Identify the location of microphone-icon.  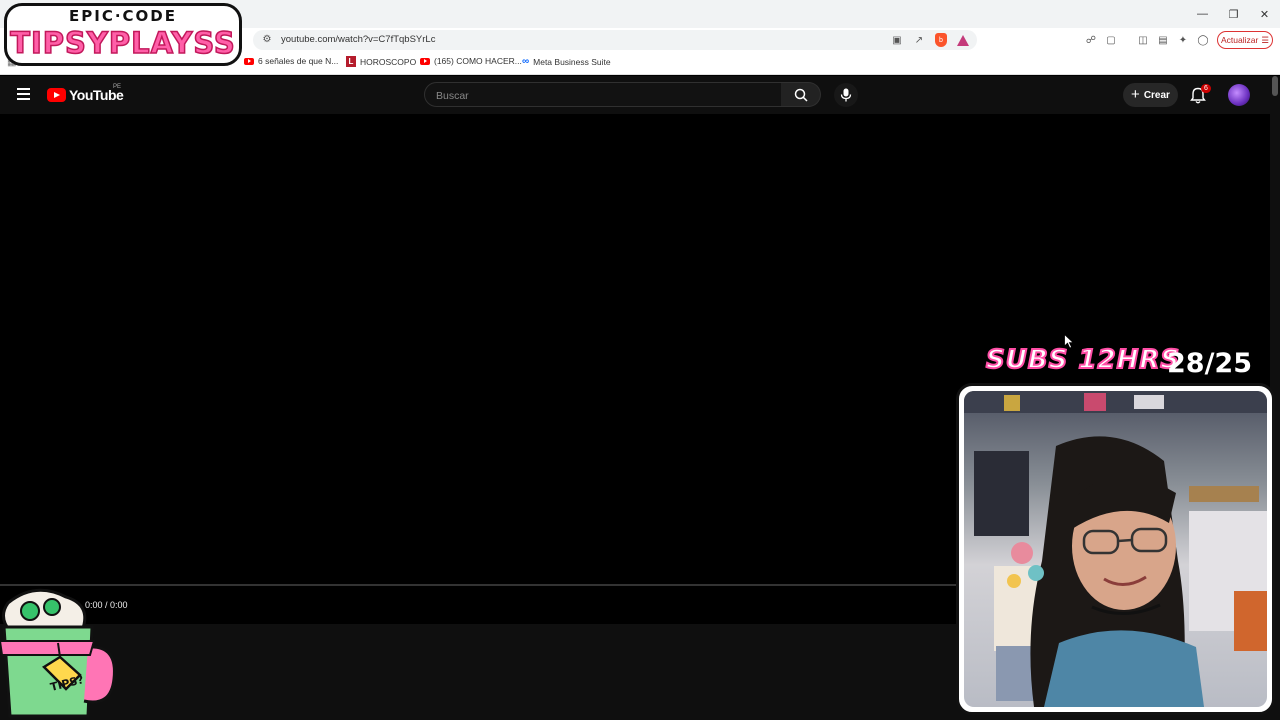
(846, 95).